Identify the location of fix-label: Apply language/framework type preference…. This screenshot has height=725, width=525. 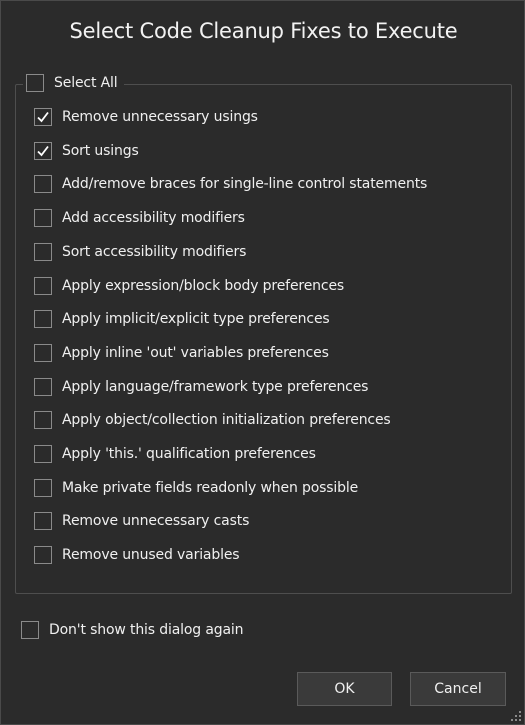
(215, 387).